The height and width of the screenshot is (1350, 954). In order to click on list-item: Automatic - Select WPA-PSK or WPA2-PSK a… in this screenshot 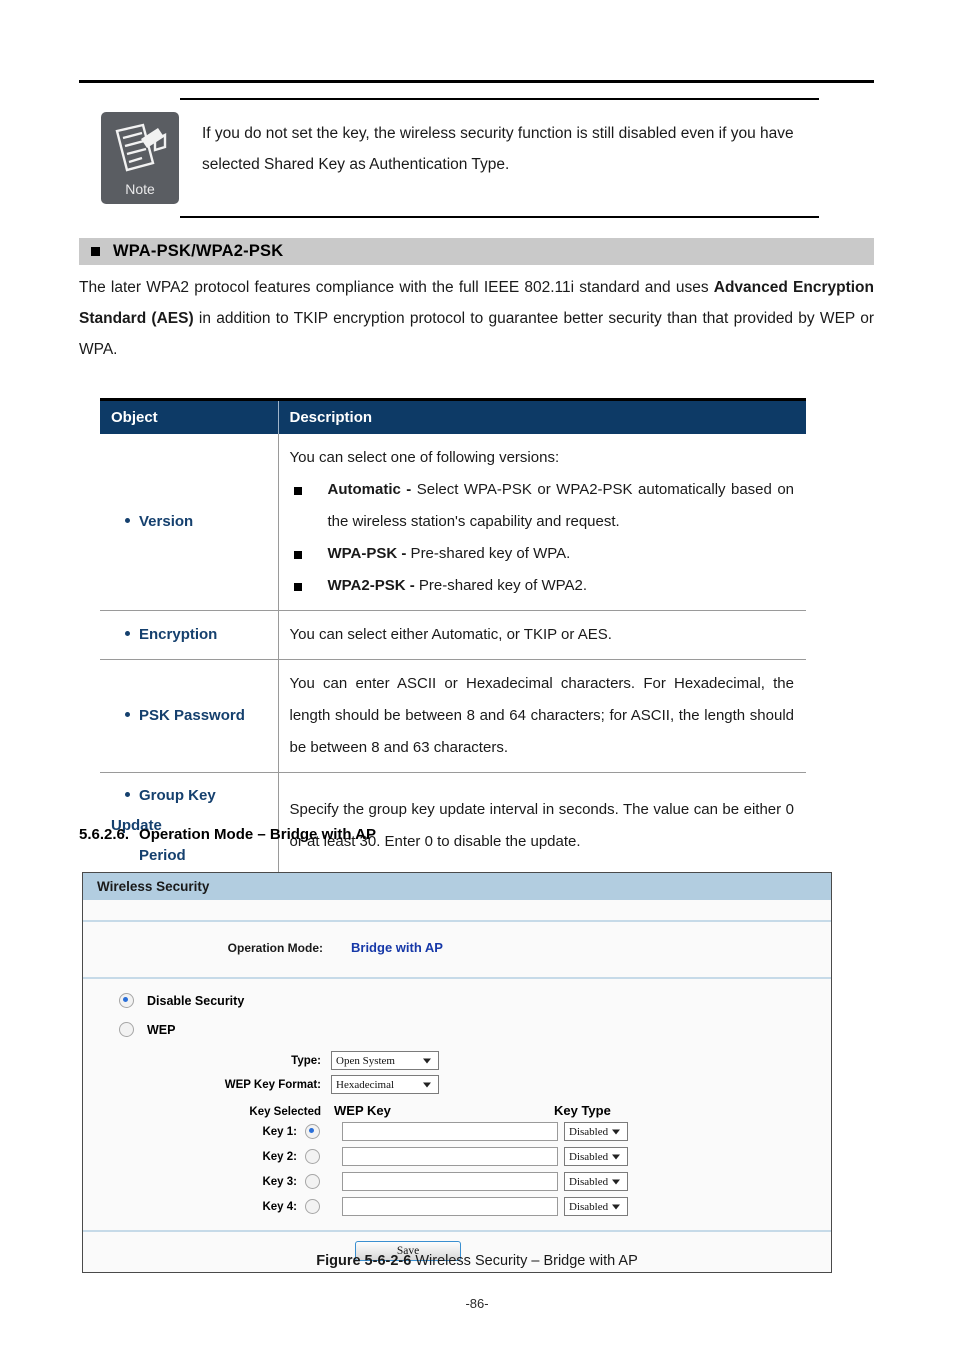, I will do `click(542, 506)`.